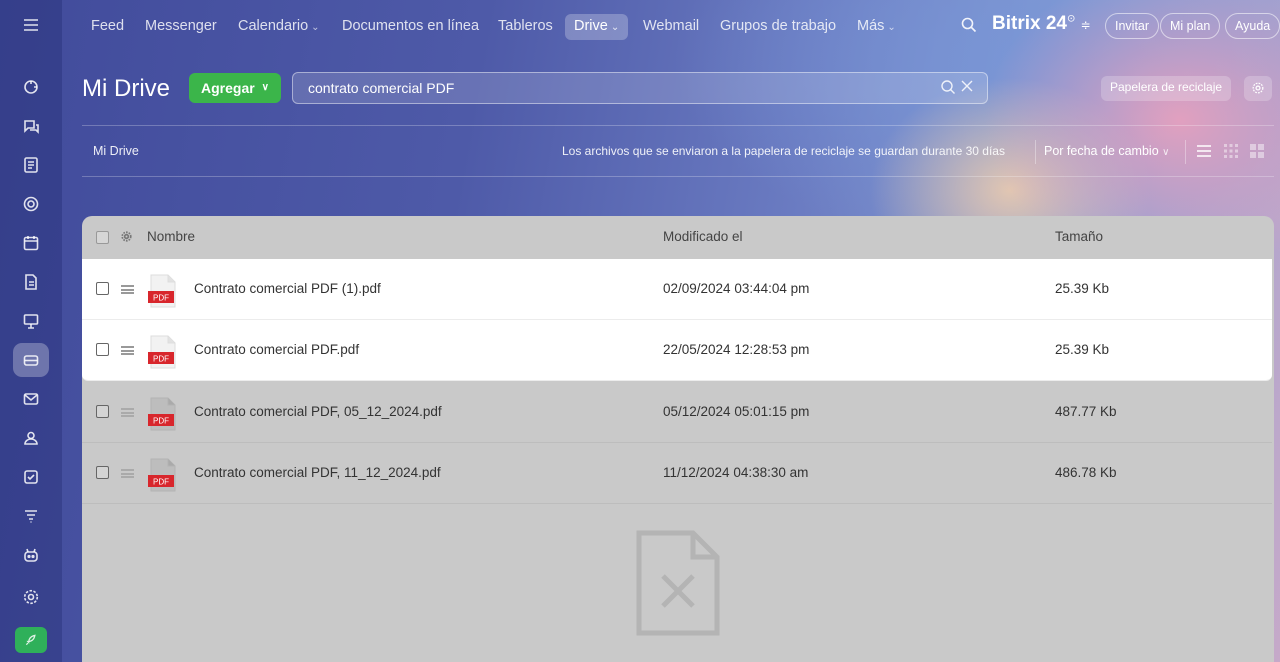 The height and width of the screenshot is (662, 1280). Describe the element at coordinates (1231, 151) in the screenshot. I see `small-grid-view-icon` at that location.